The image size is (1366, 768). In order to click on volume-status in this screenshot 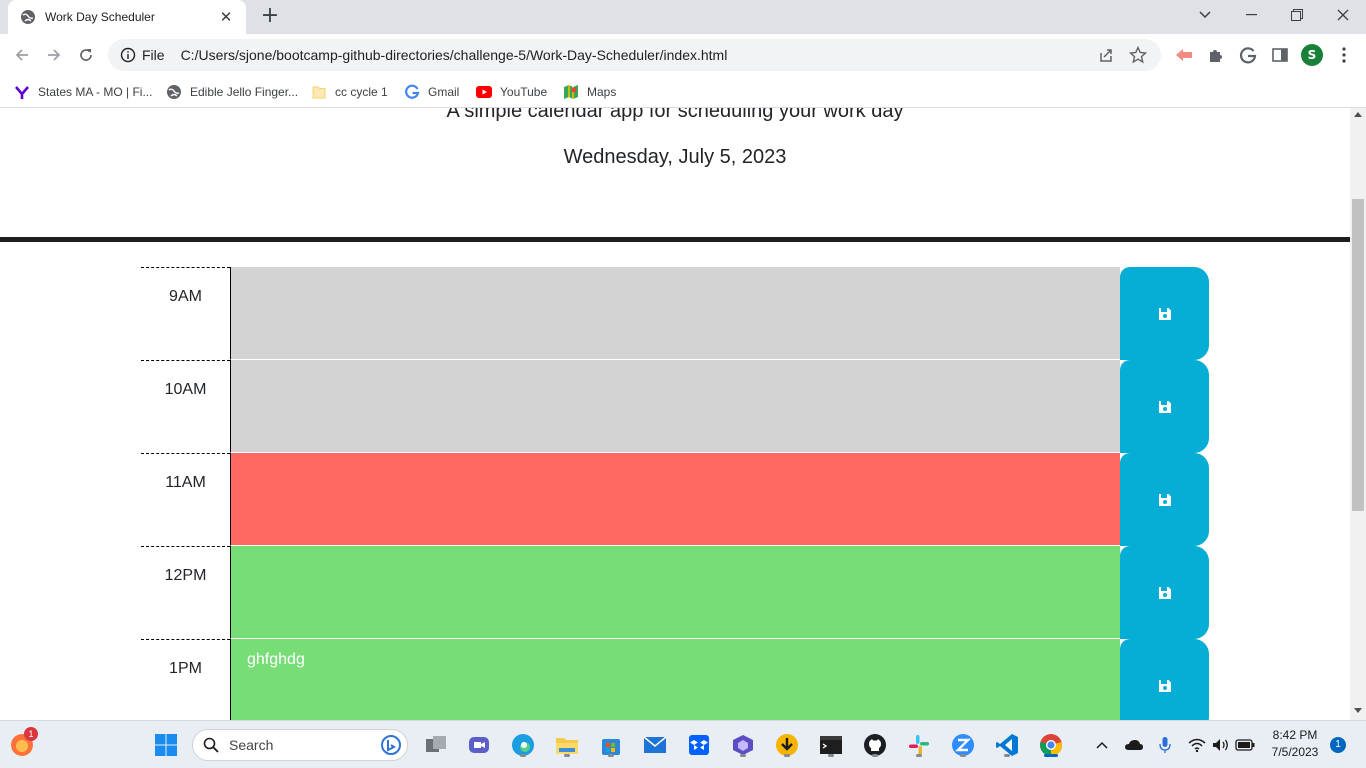, I will do `click(1221, 745)`.